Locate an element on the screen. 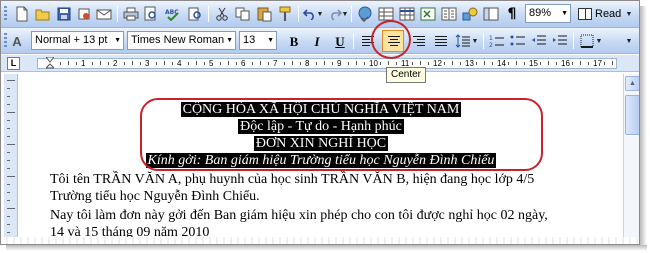 The height and width of the screenshot is (253, 650). body-line: Trường tiểu học Nguyễn Đình Chiểu. is located at coordinates (155, 197).